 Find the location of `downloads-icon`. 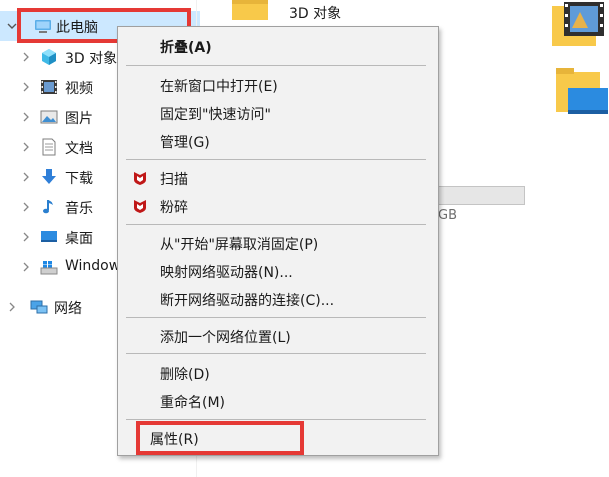

downloads-icon is located at coordinates (49, 176).